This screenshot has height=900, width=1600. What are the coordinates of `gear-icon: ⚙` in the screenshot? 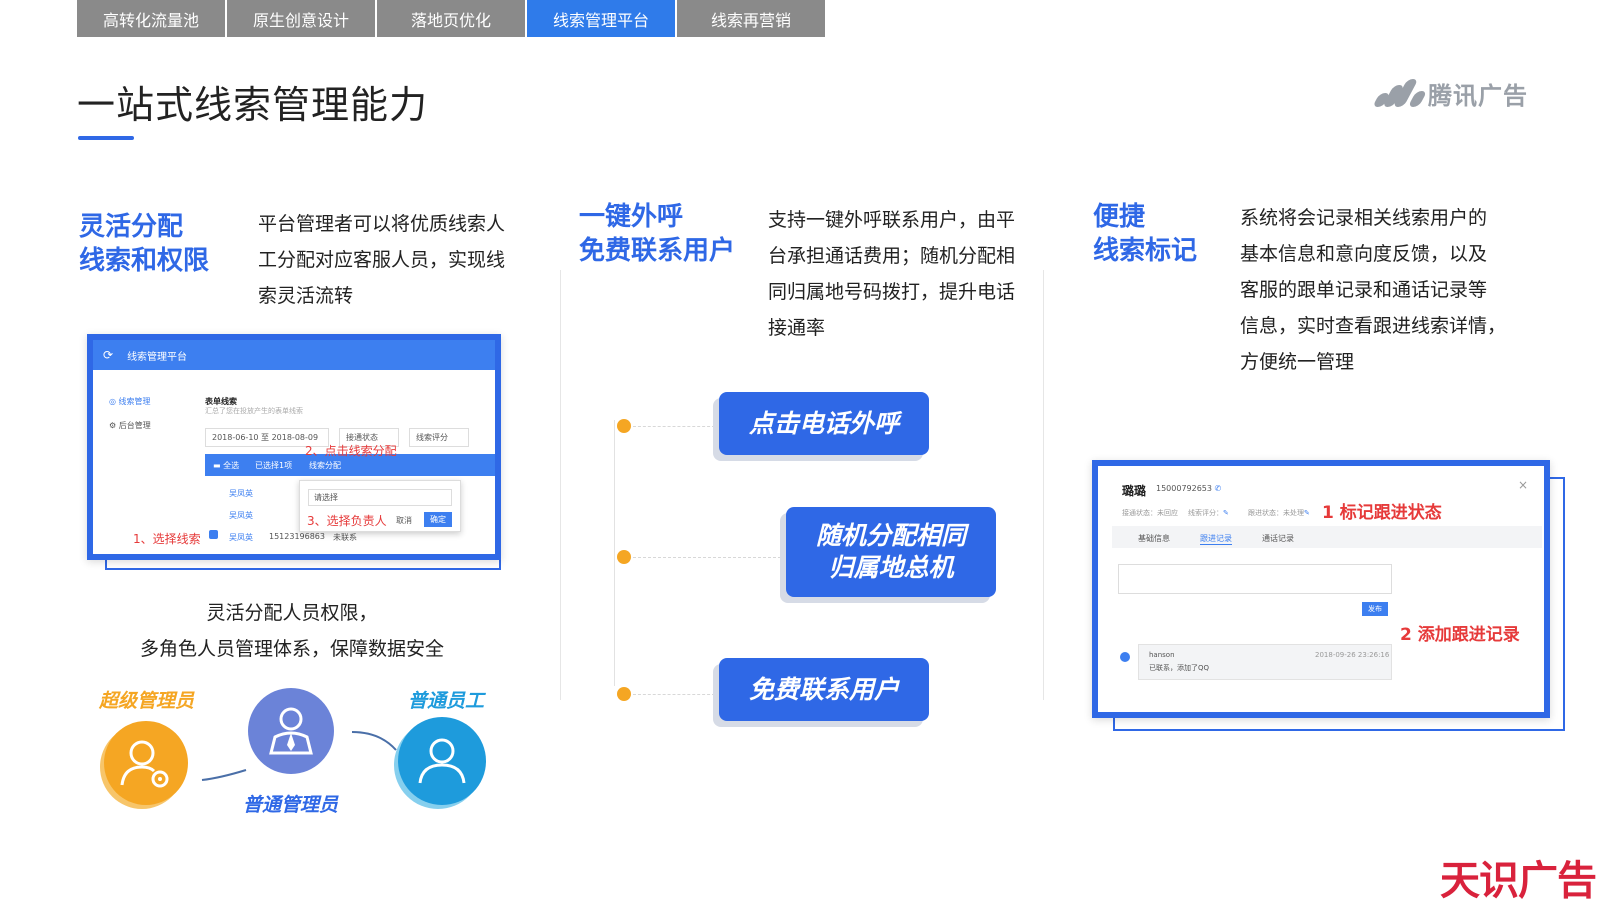 It's located at (114, 425).